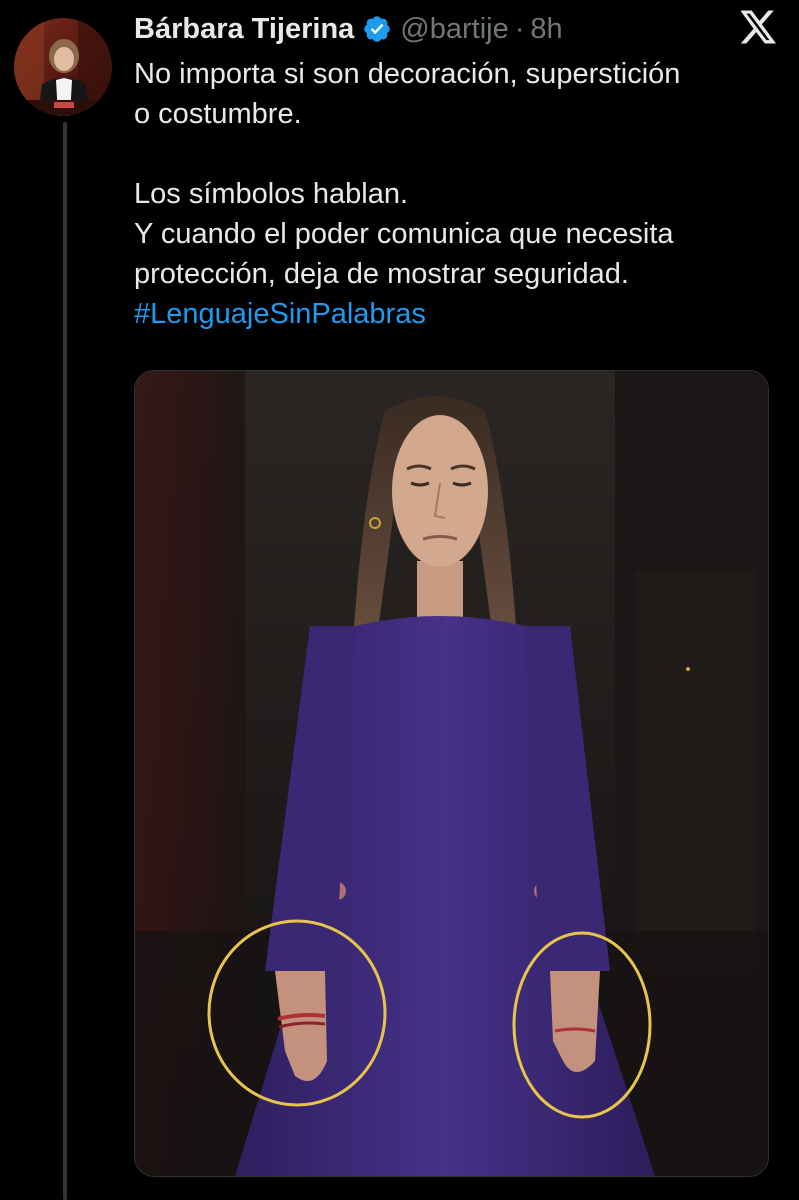 This screenshot has width=799, height=1200. Describe the element at coordinates (218, 114) in the screenshot. I see `tweet-text-line: o costumbre.` at that location.